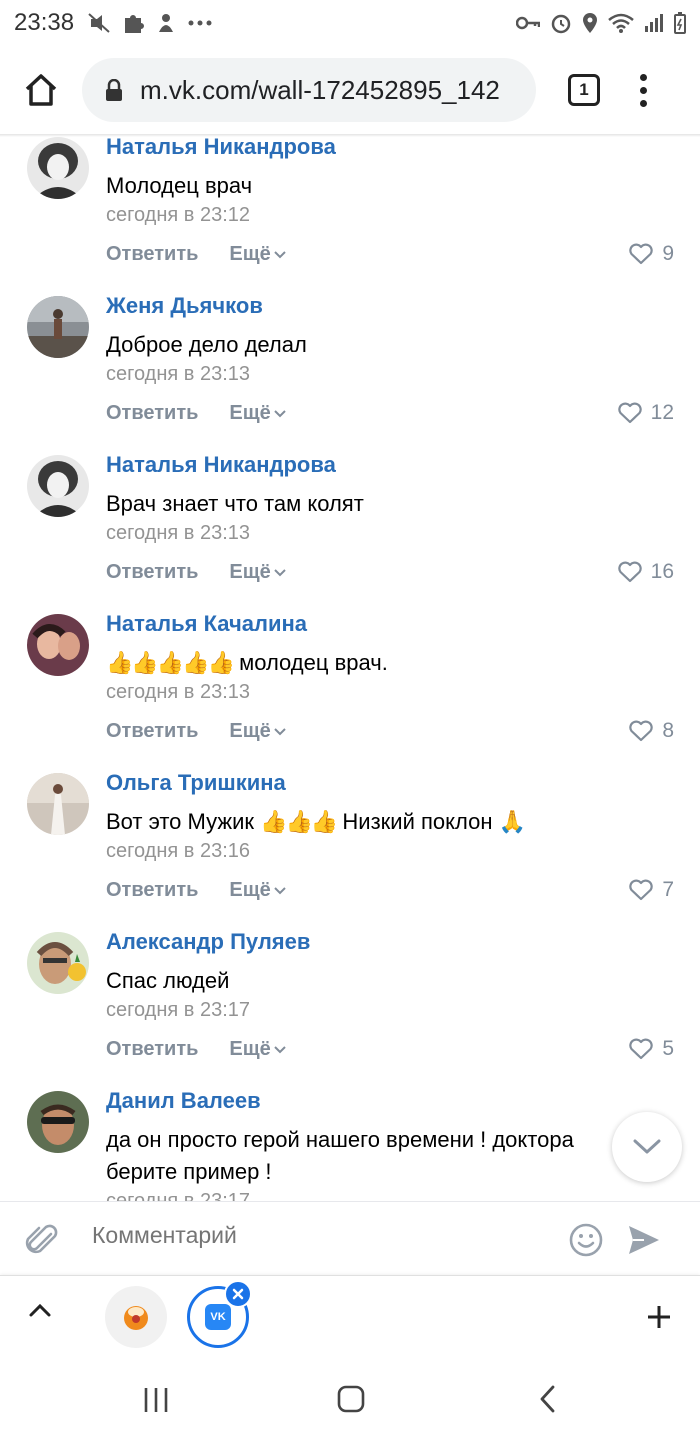  What do you see at coordinates (312, 1235) in the screenshot?
I see `comment-input` at bounding box center [312, 1235].